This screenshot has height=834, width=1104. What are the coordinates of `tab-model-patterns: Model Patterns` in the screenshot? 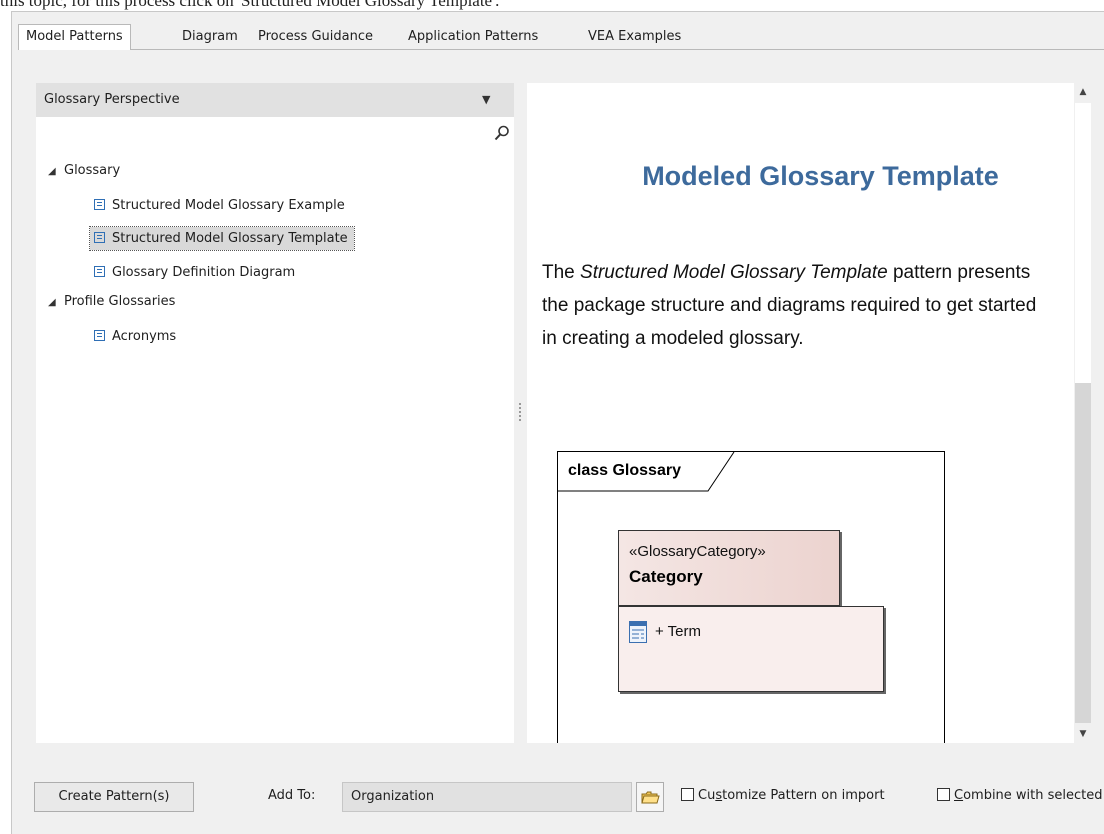 It's located at (74, 37).